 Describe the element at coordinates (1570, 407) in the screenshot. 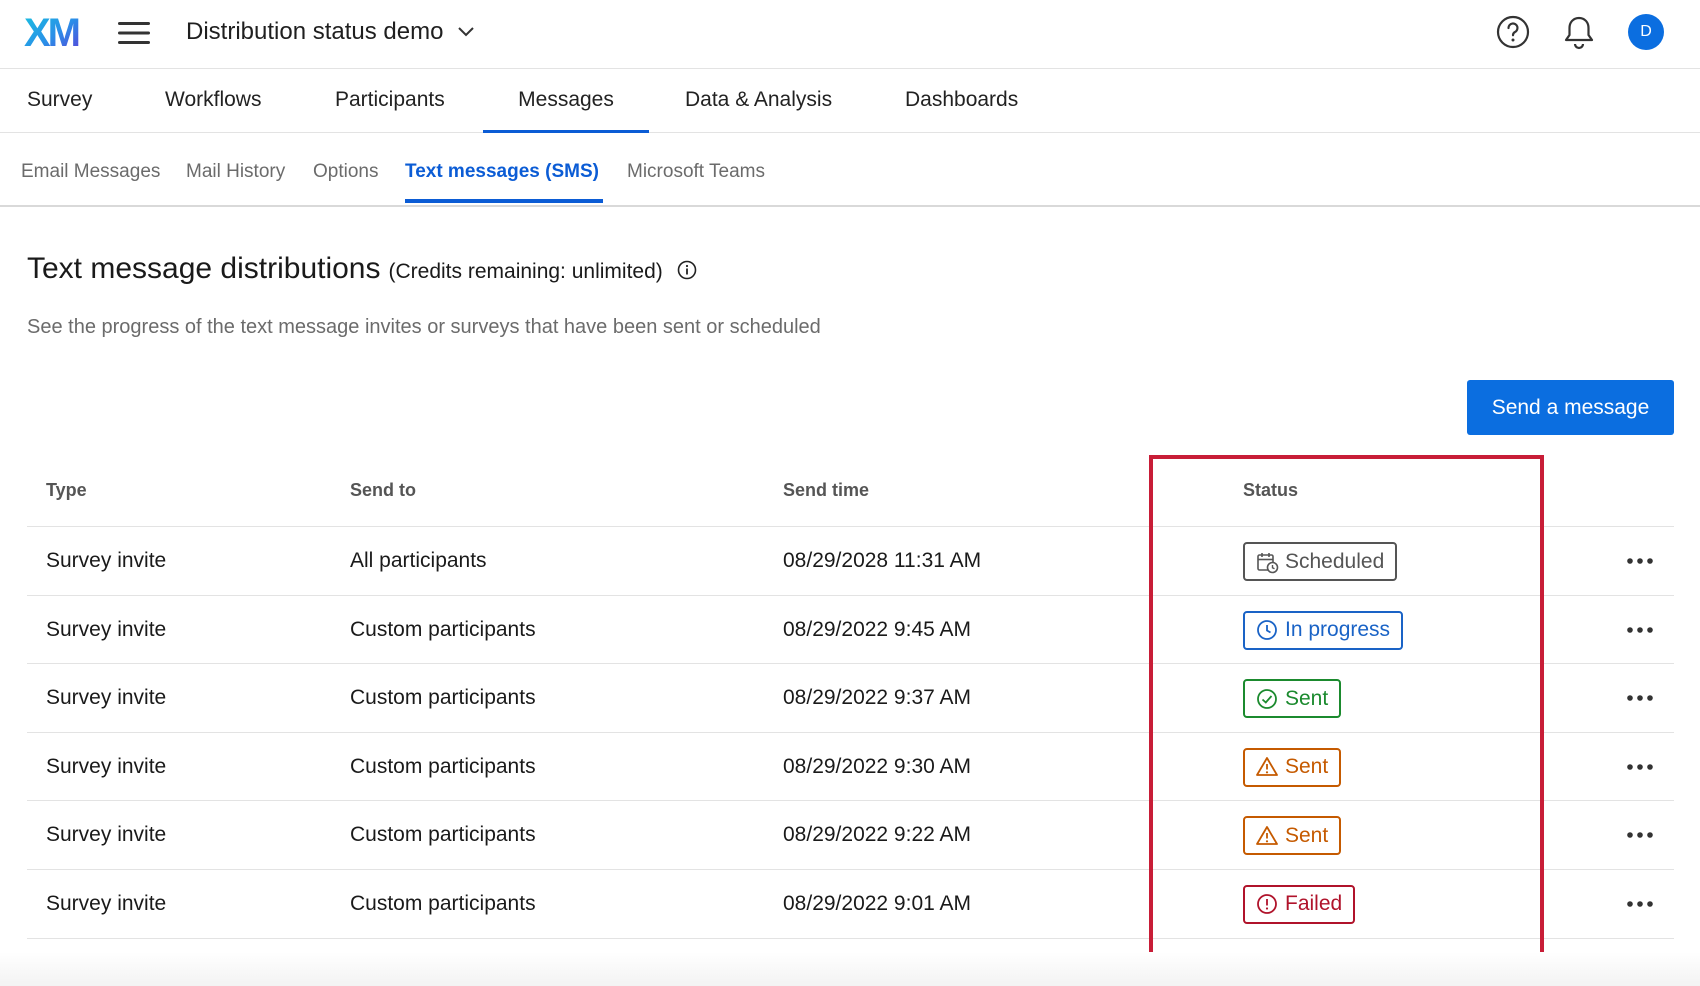

I see `send-message-button: Send a message` at that location.